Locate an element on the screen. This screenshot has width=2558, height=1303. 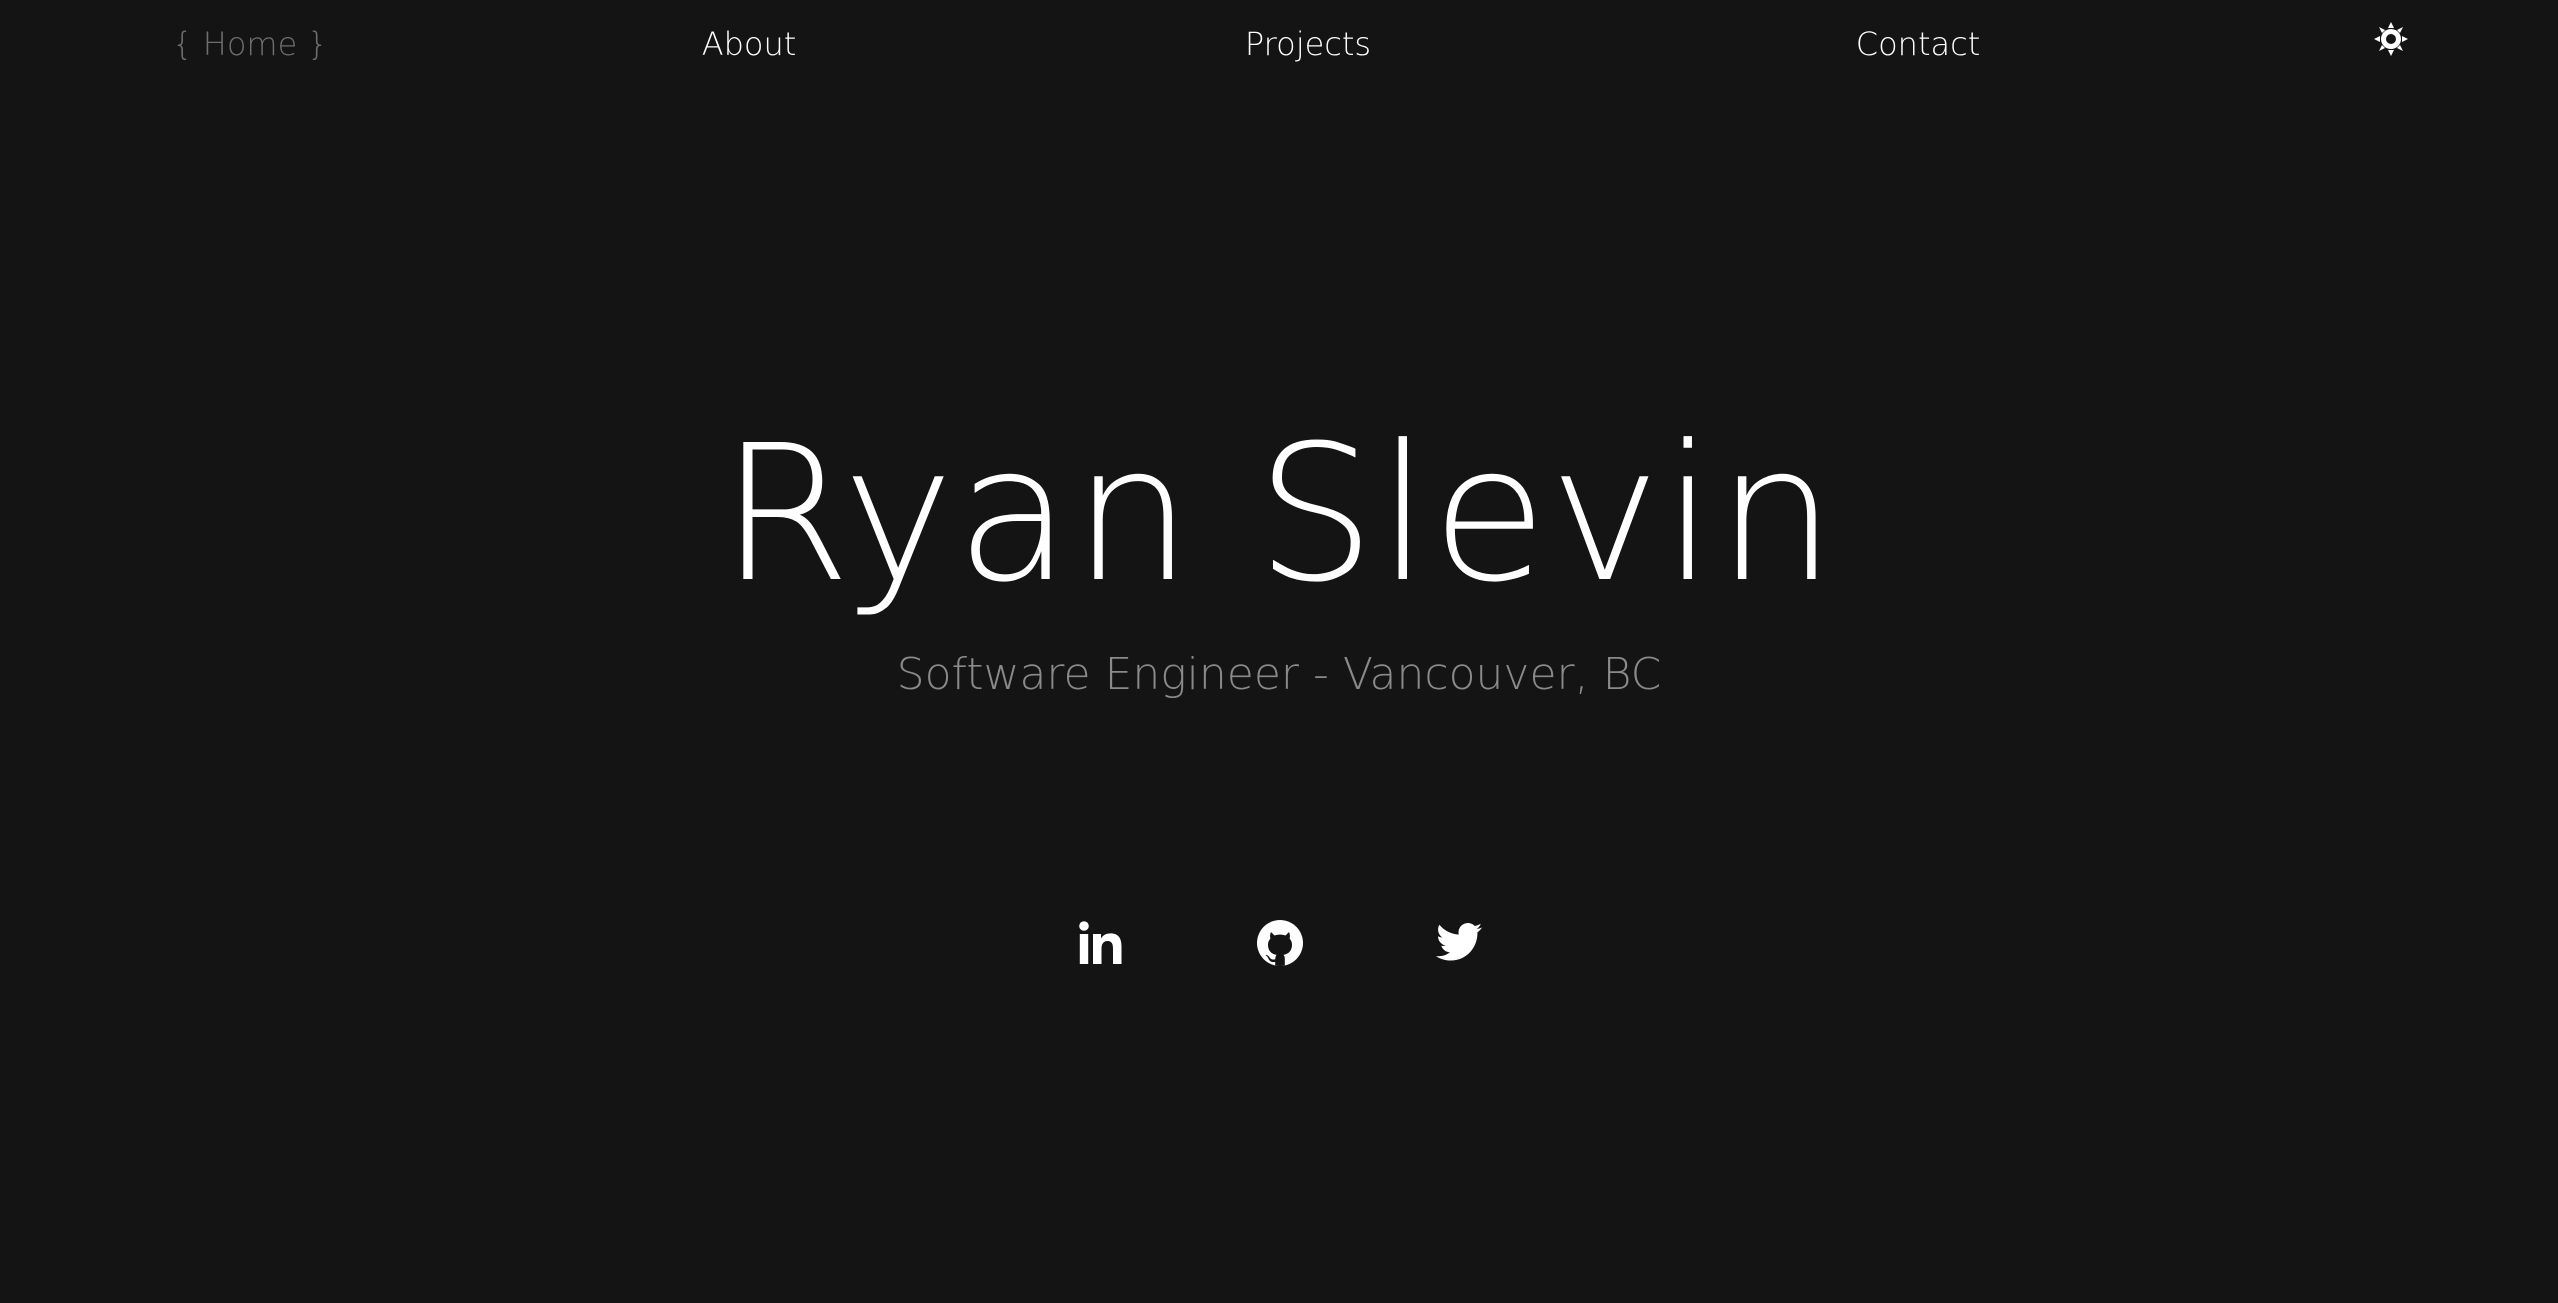
twitter-icon is located at coordinates (1459, 942).